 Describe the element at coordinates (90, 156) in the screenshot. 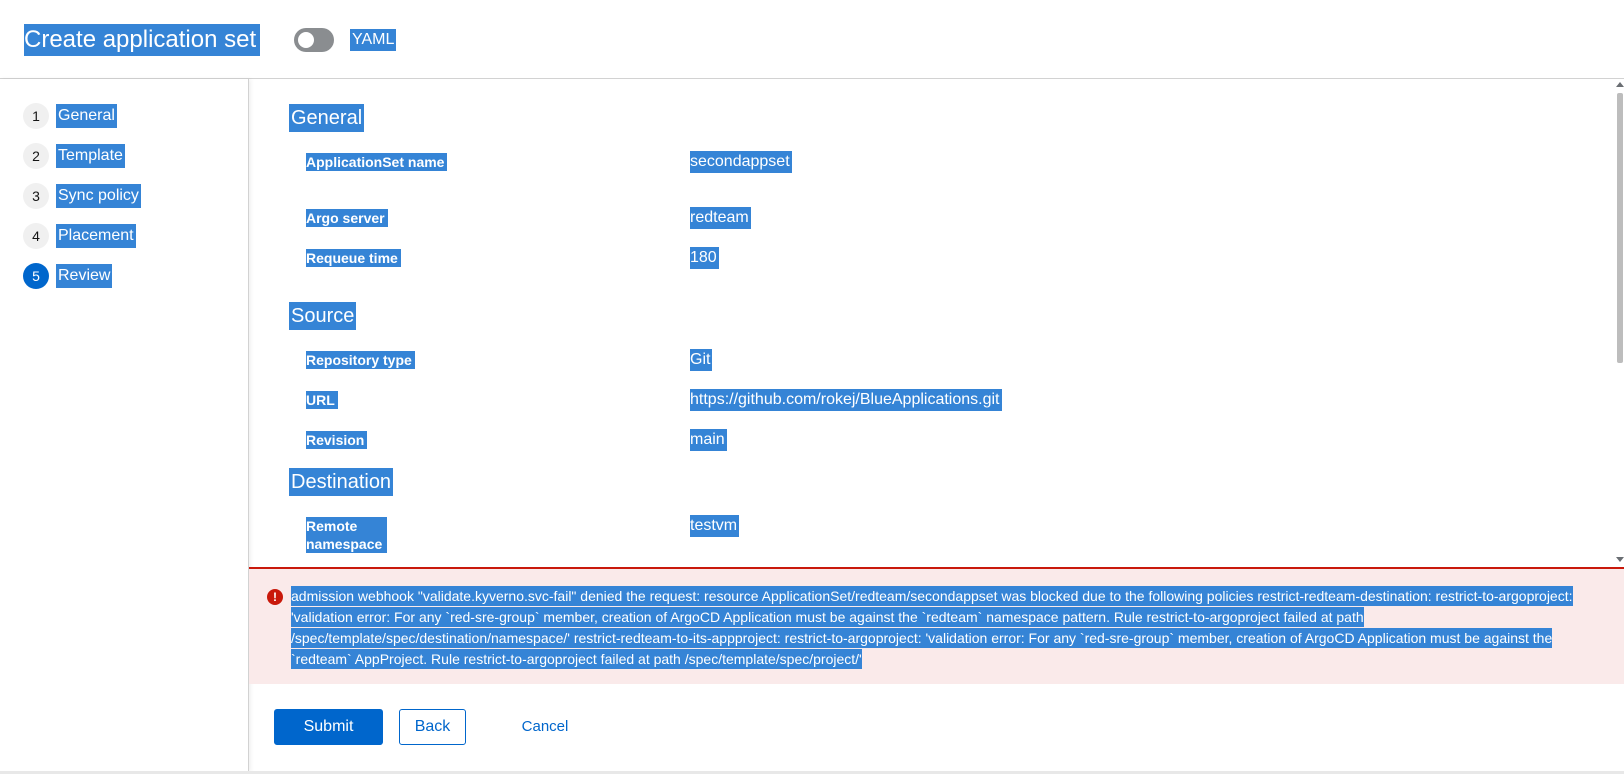

I see `step-label: Template` at that location.